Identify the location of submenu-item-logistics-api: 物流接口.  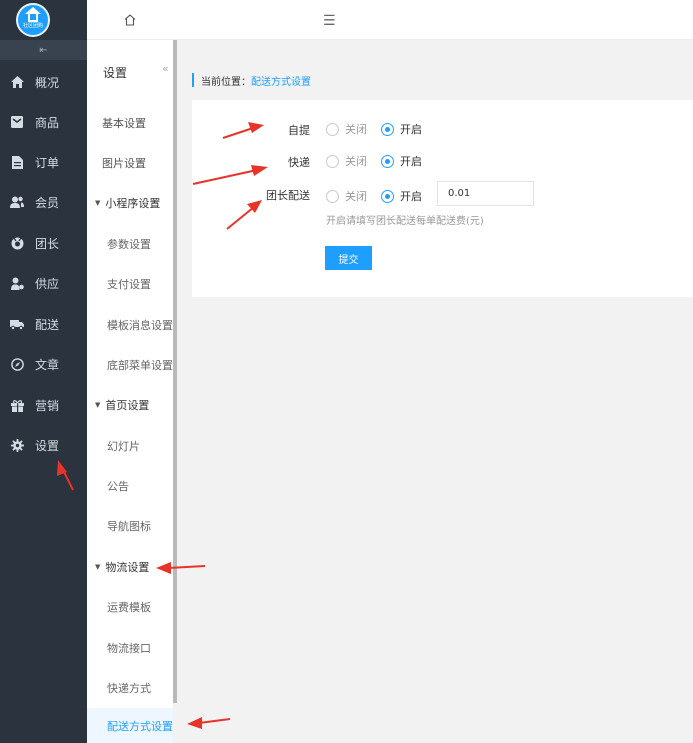
(130, 648).